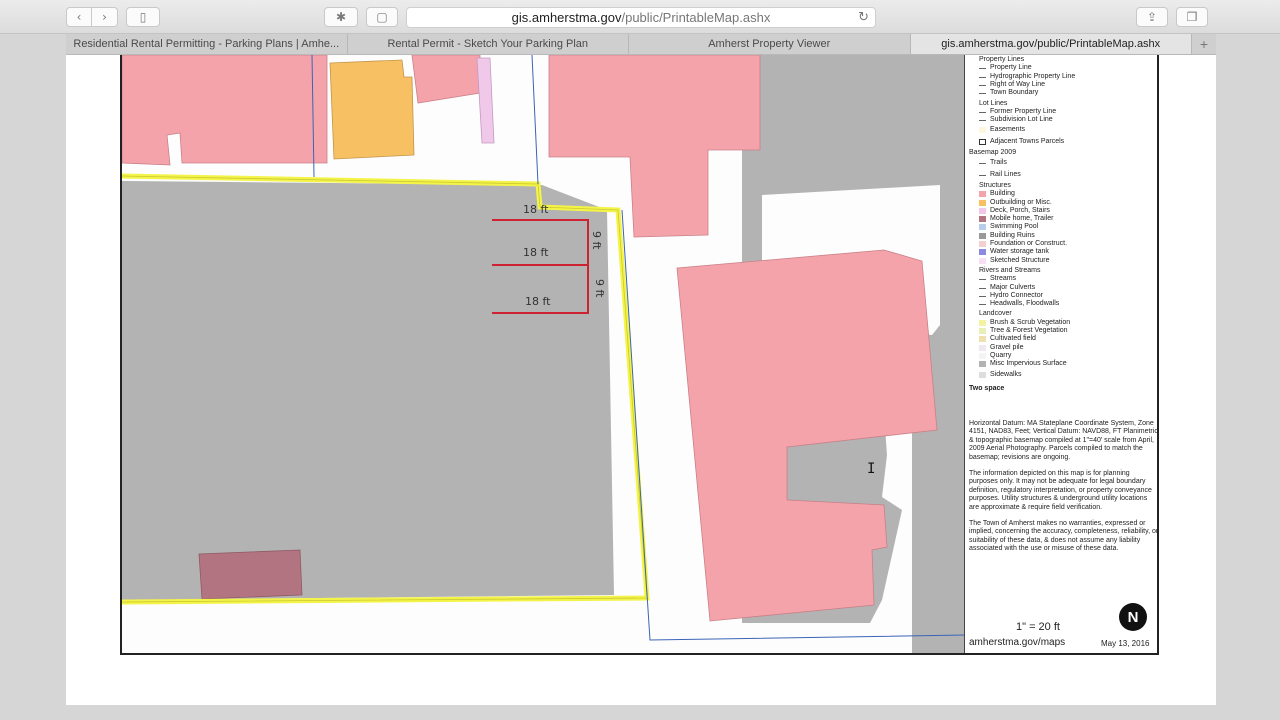 The height and width of the screenshot is (720, 1280). I want to click on legend-heading: Basemap 2009, so click(993, 152).